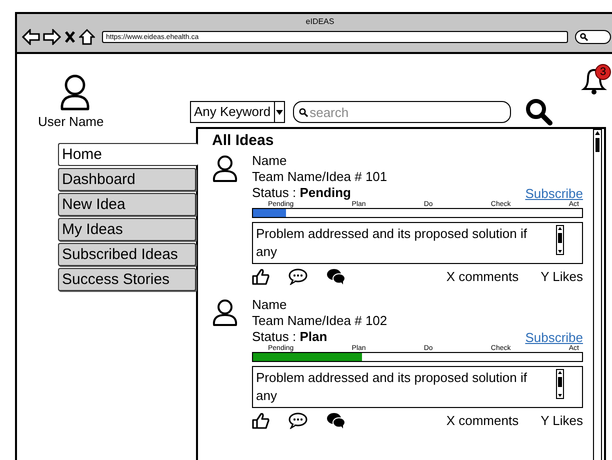  I want to click on nav-tab: Success Stories, so click(127, 279).